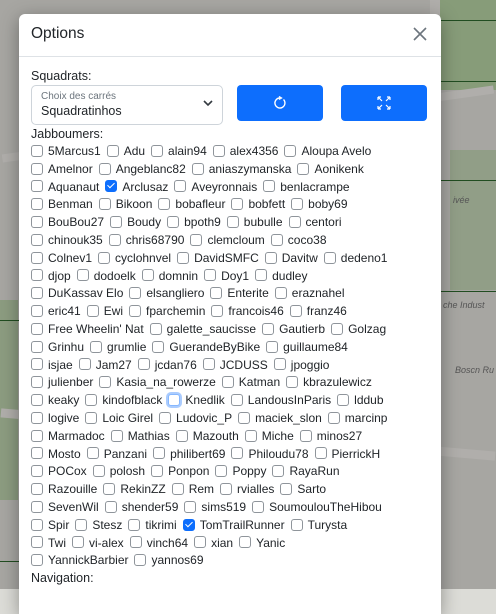 The image size is (496, 614). I want to click on jabboumer-label: Sarto, so click(311, 489).